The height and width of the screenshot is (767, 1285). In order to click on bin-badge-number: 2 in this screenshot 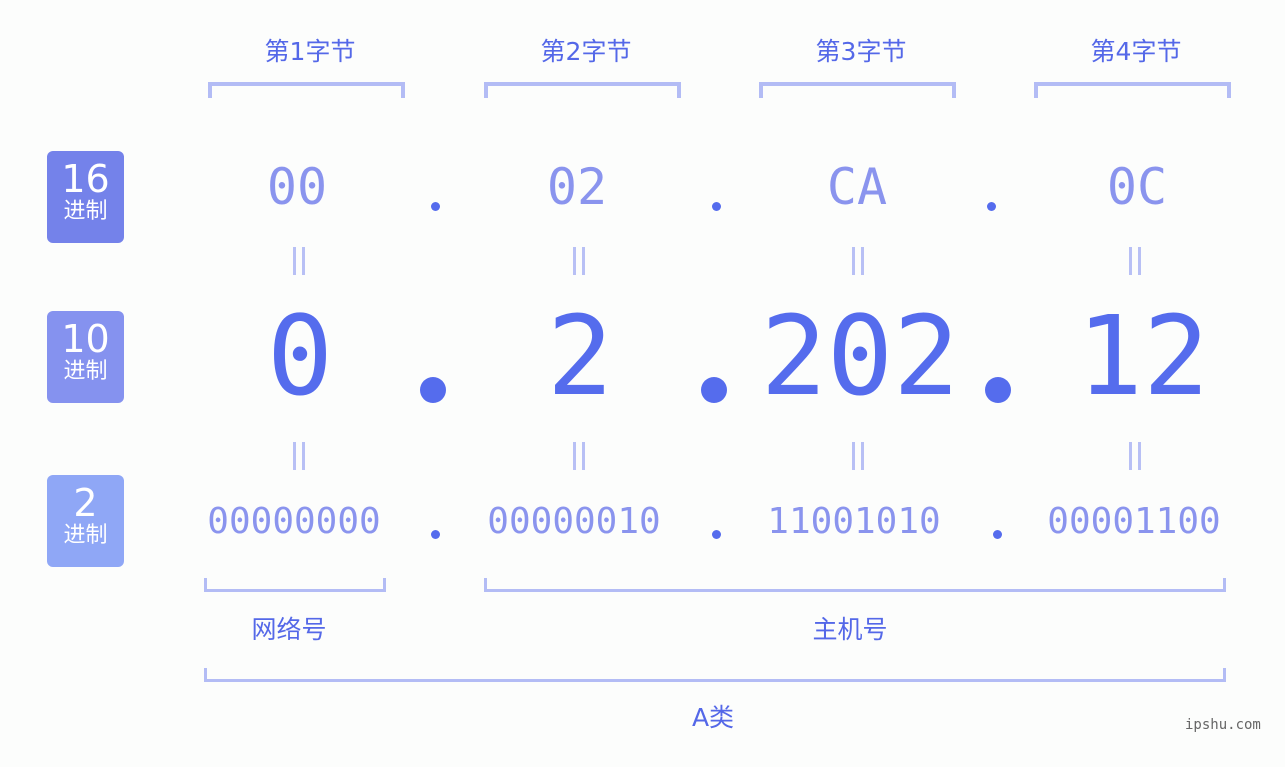, I will do `click(85, 503)`.